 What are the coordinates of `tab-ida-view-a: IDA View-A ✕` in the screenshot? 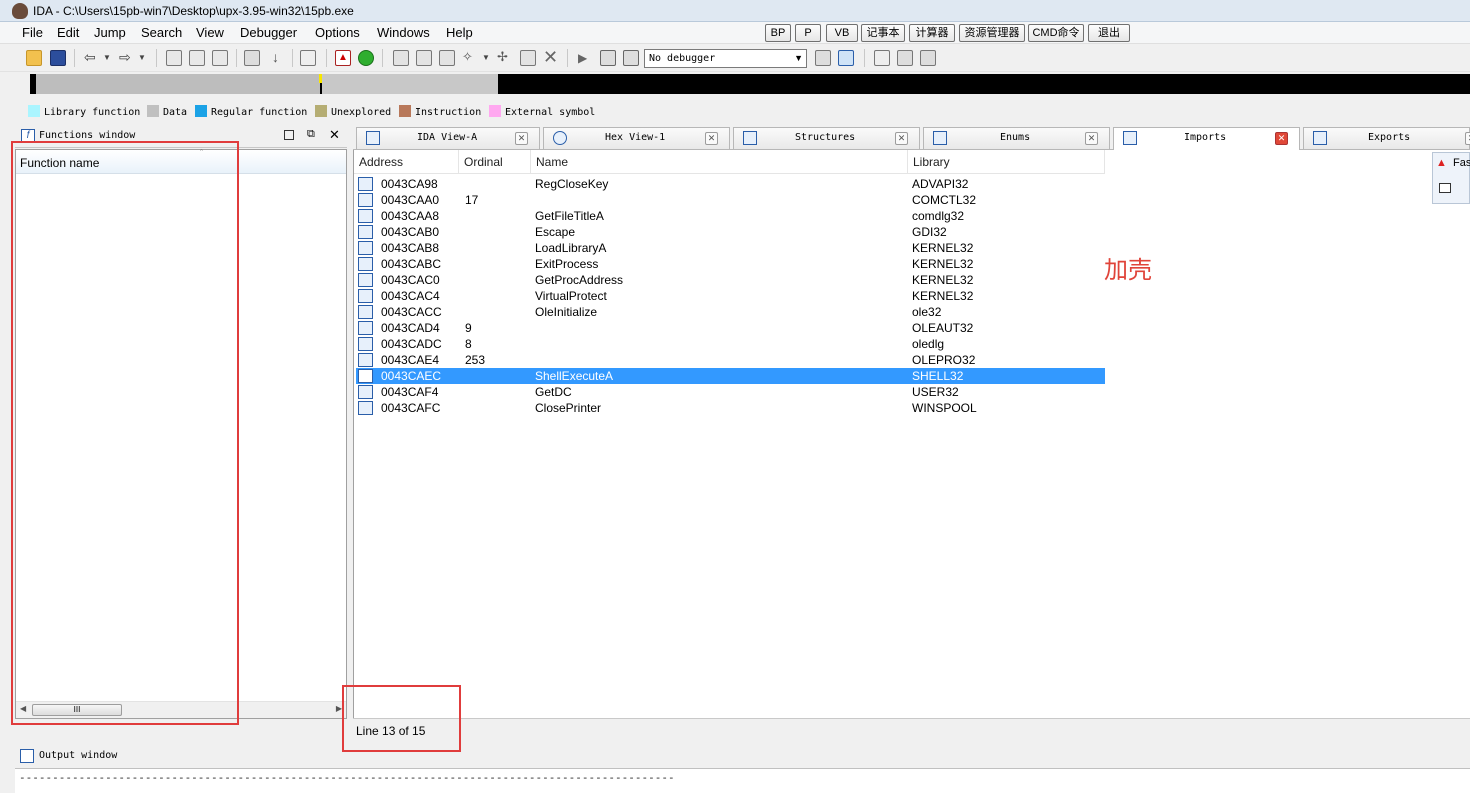 It's located at (448, 138).